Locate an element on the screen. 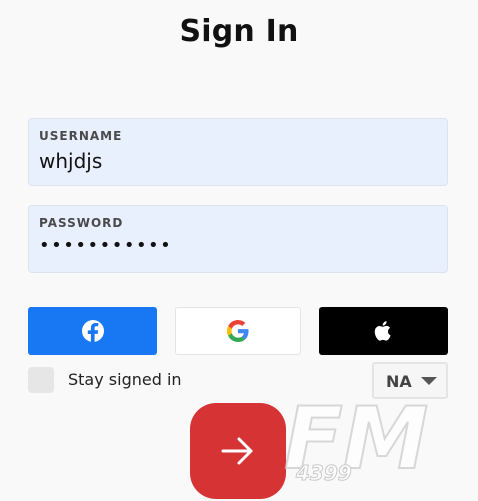  username-input: whjdjs is located at coordinates (70, 161).